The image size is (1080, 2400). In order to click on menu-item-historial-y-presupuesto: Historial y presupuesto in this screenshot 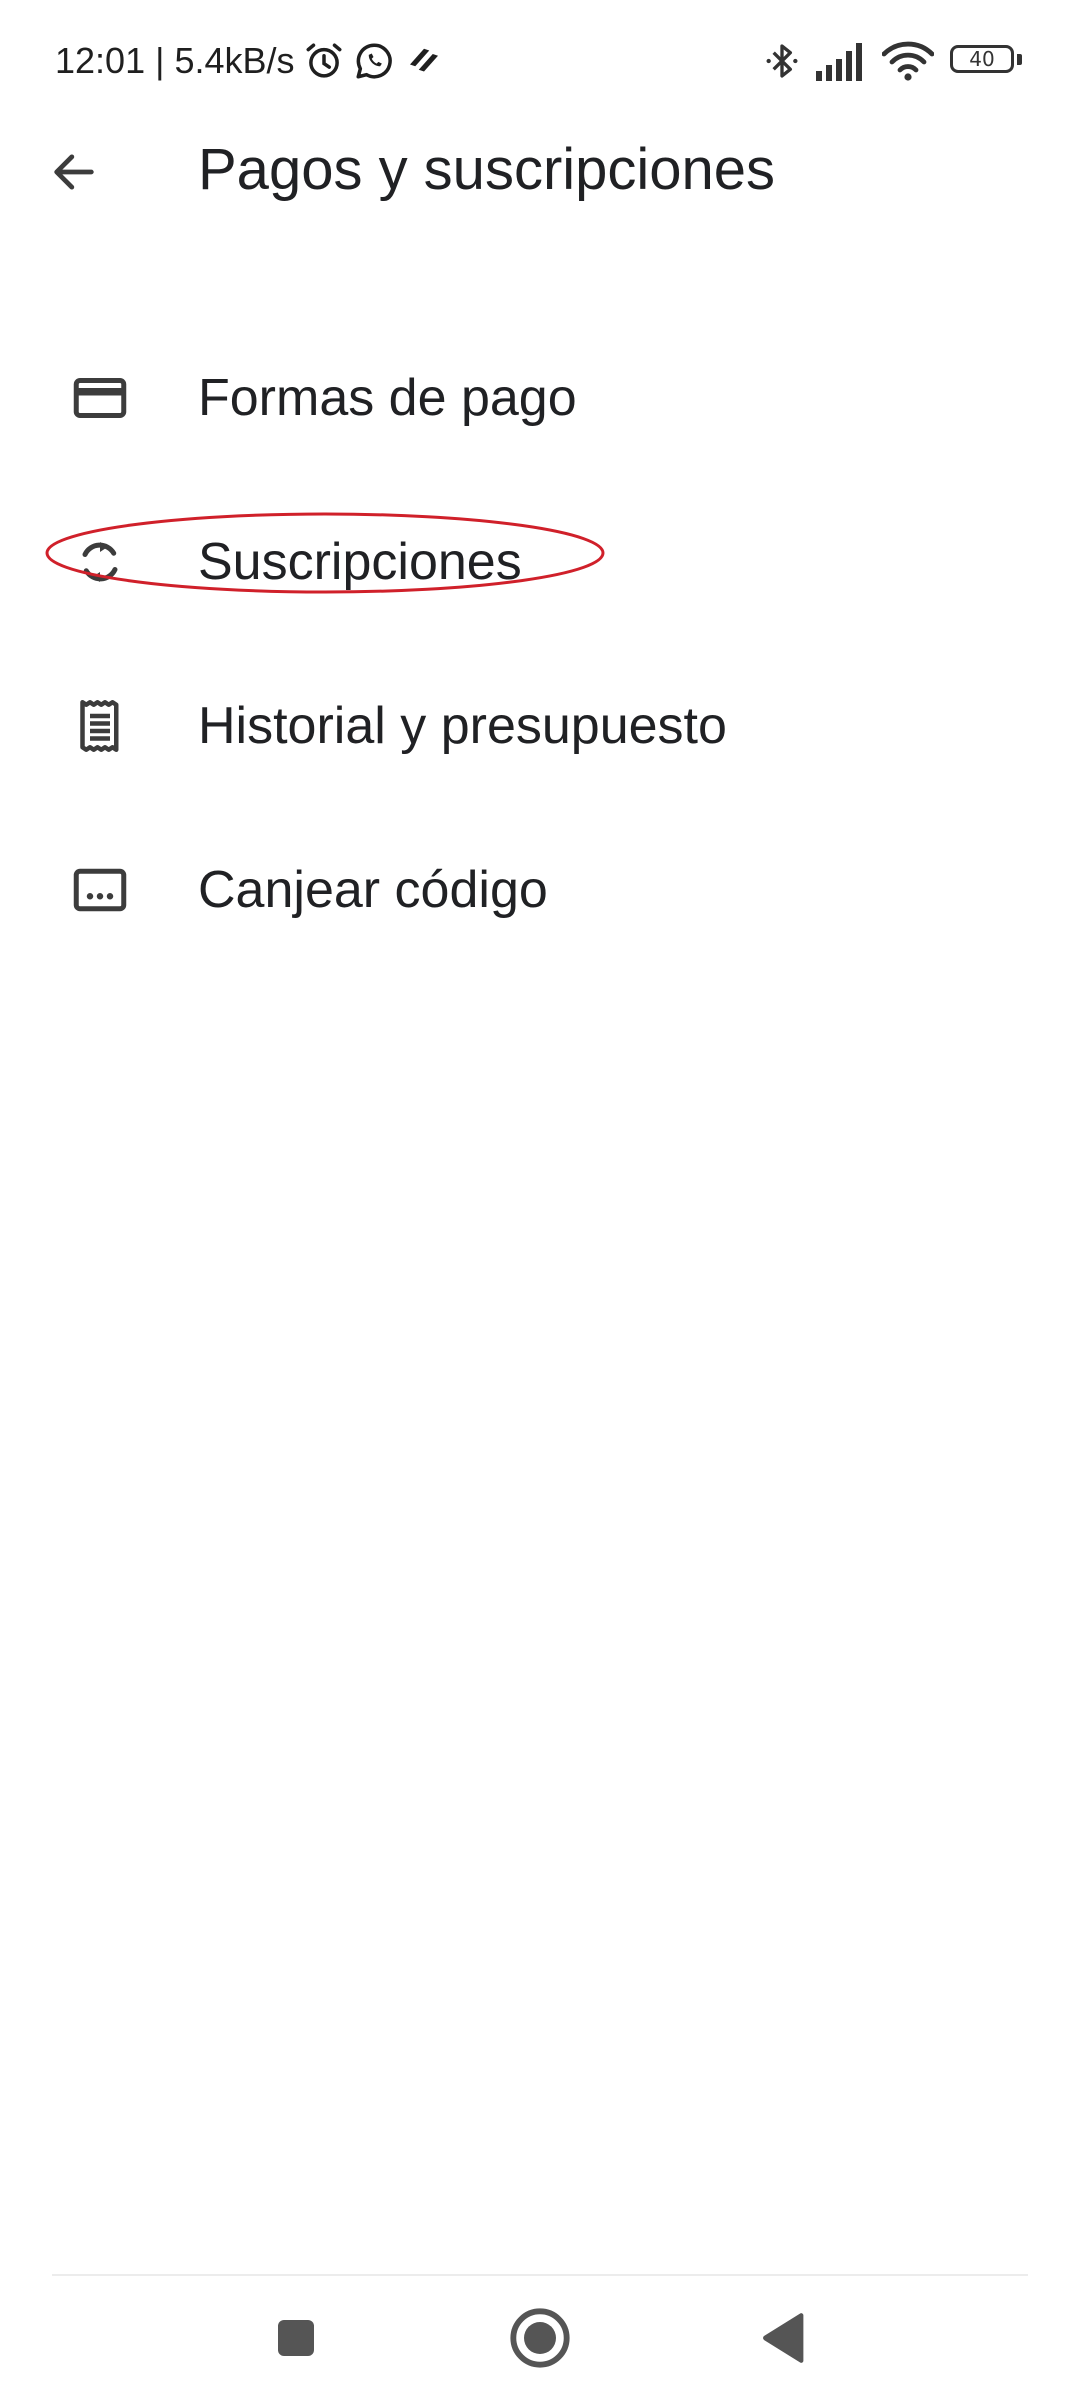, I will do `click(540, 726)`.